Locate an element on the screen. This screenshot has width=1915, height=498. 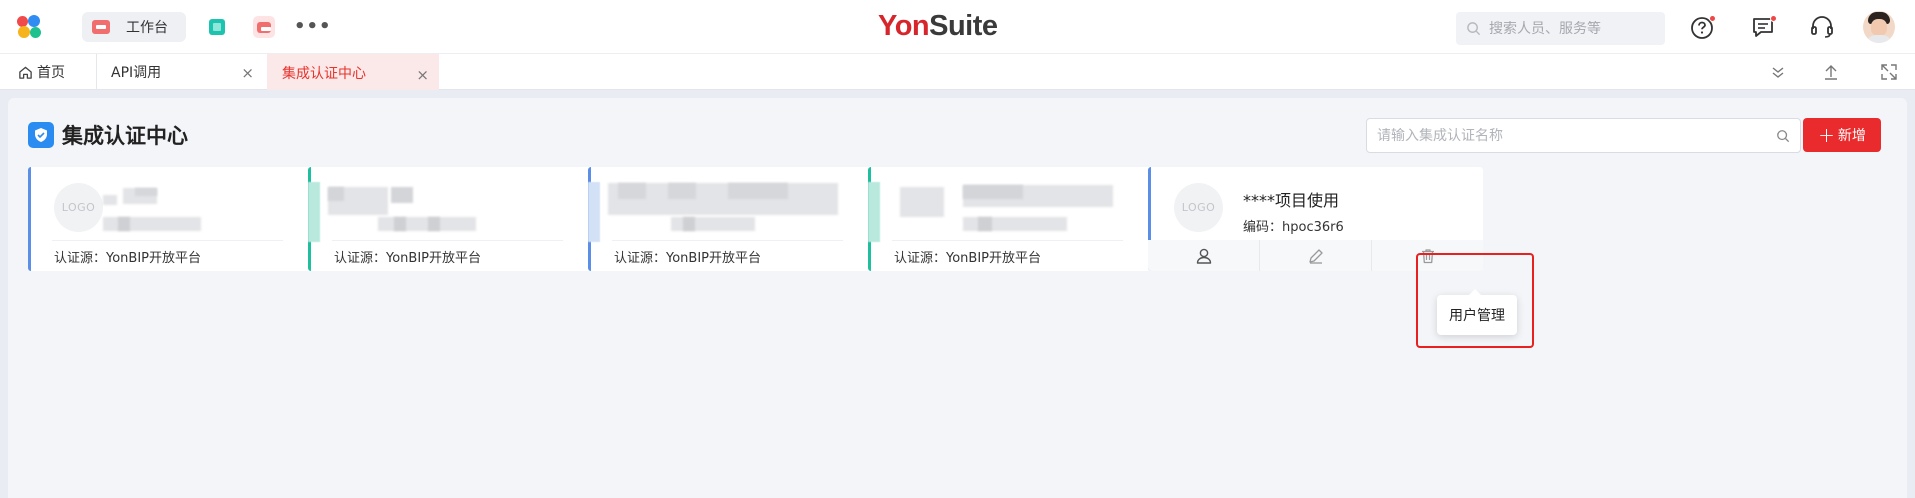
tab-api: API调用 × is located at coordinates (180, 72).